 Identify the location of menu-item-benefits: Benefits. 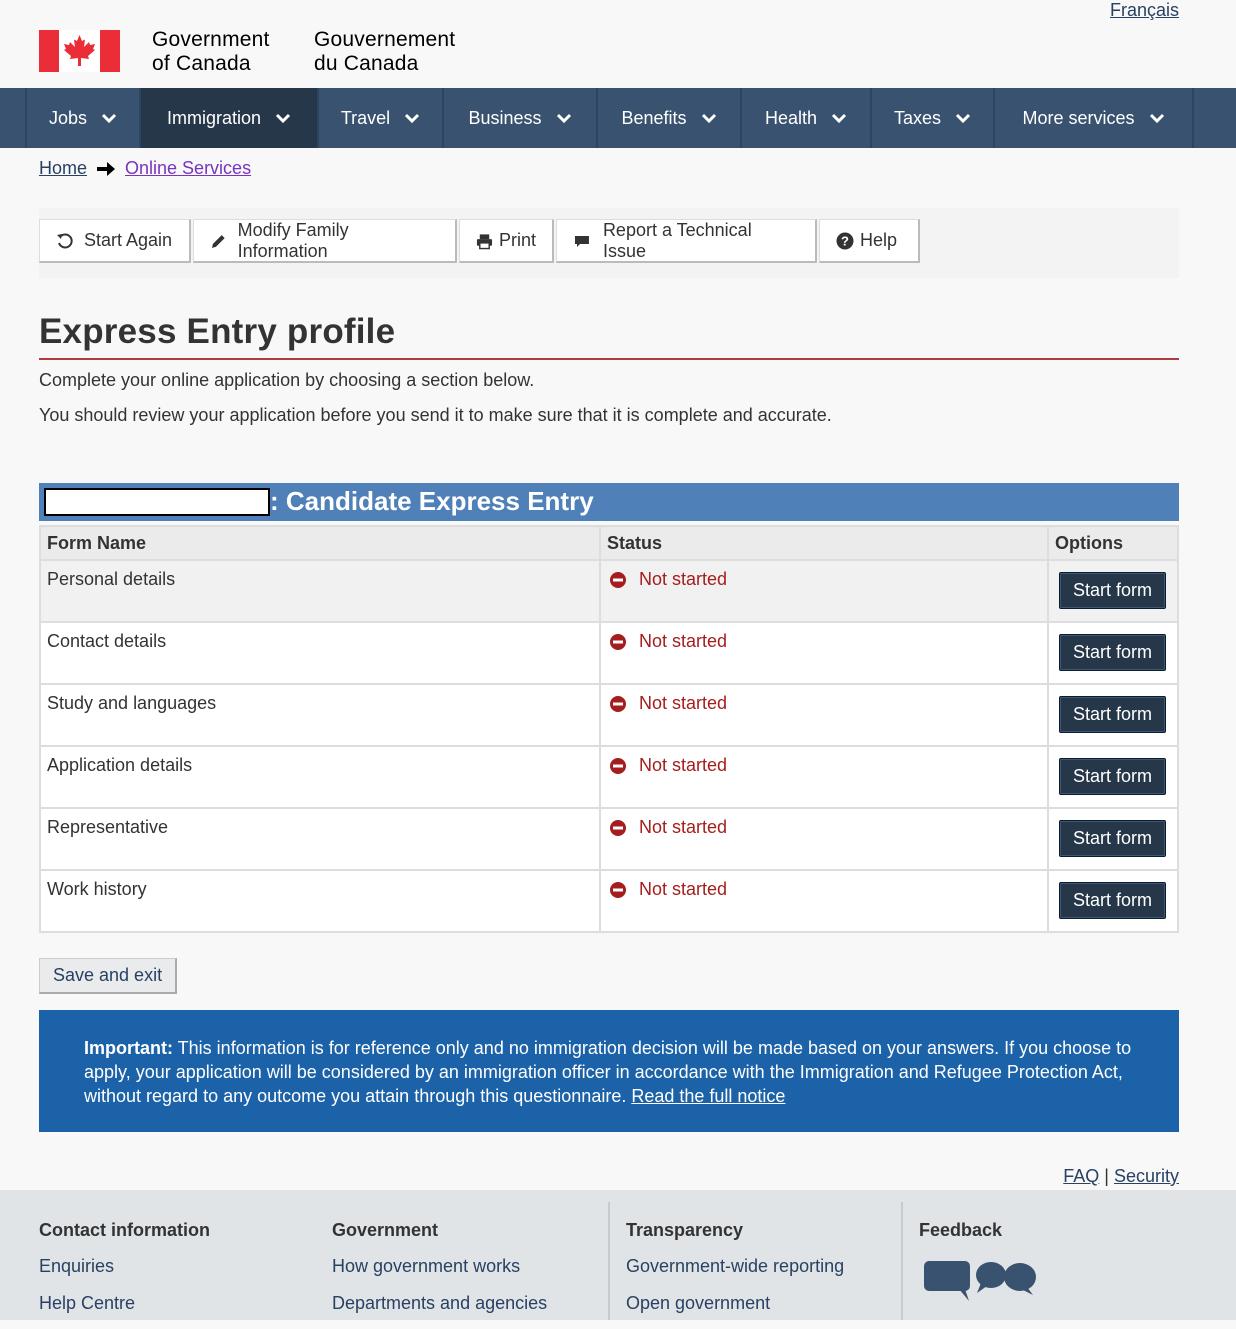
(670, 118).